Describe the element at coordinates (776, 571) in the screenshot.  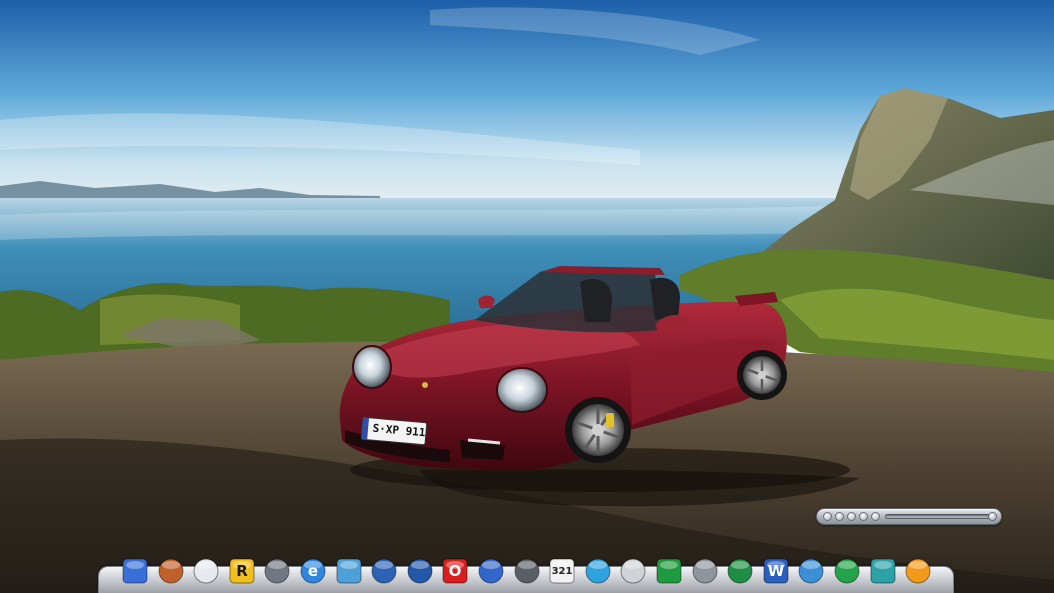
I see `word-icon: W` at that location.